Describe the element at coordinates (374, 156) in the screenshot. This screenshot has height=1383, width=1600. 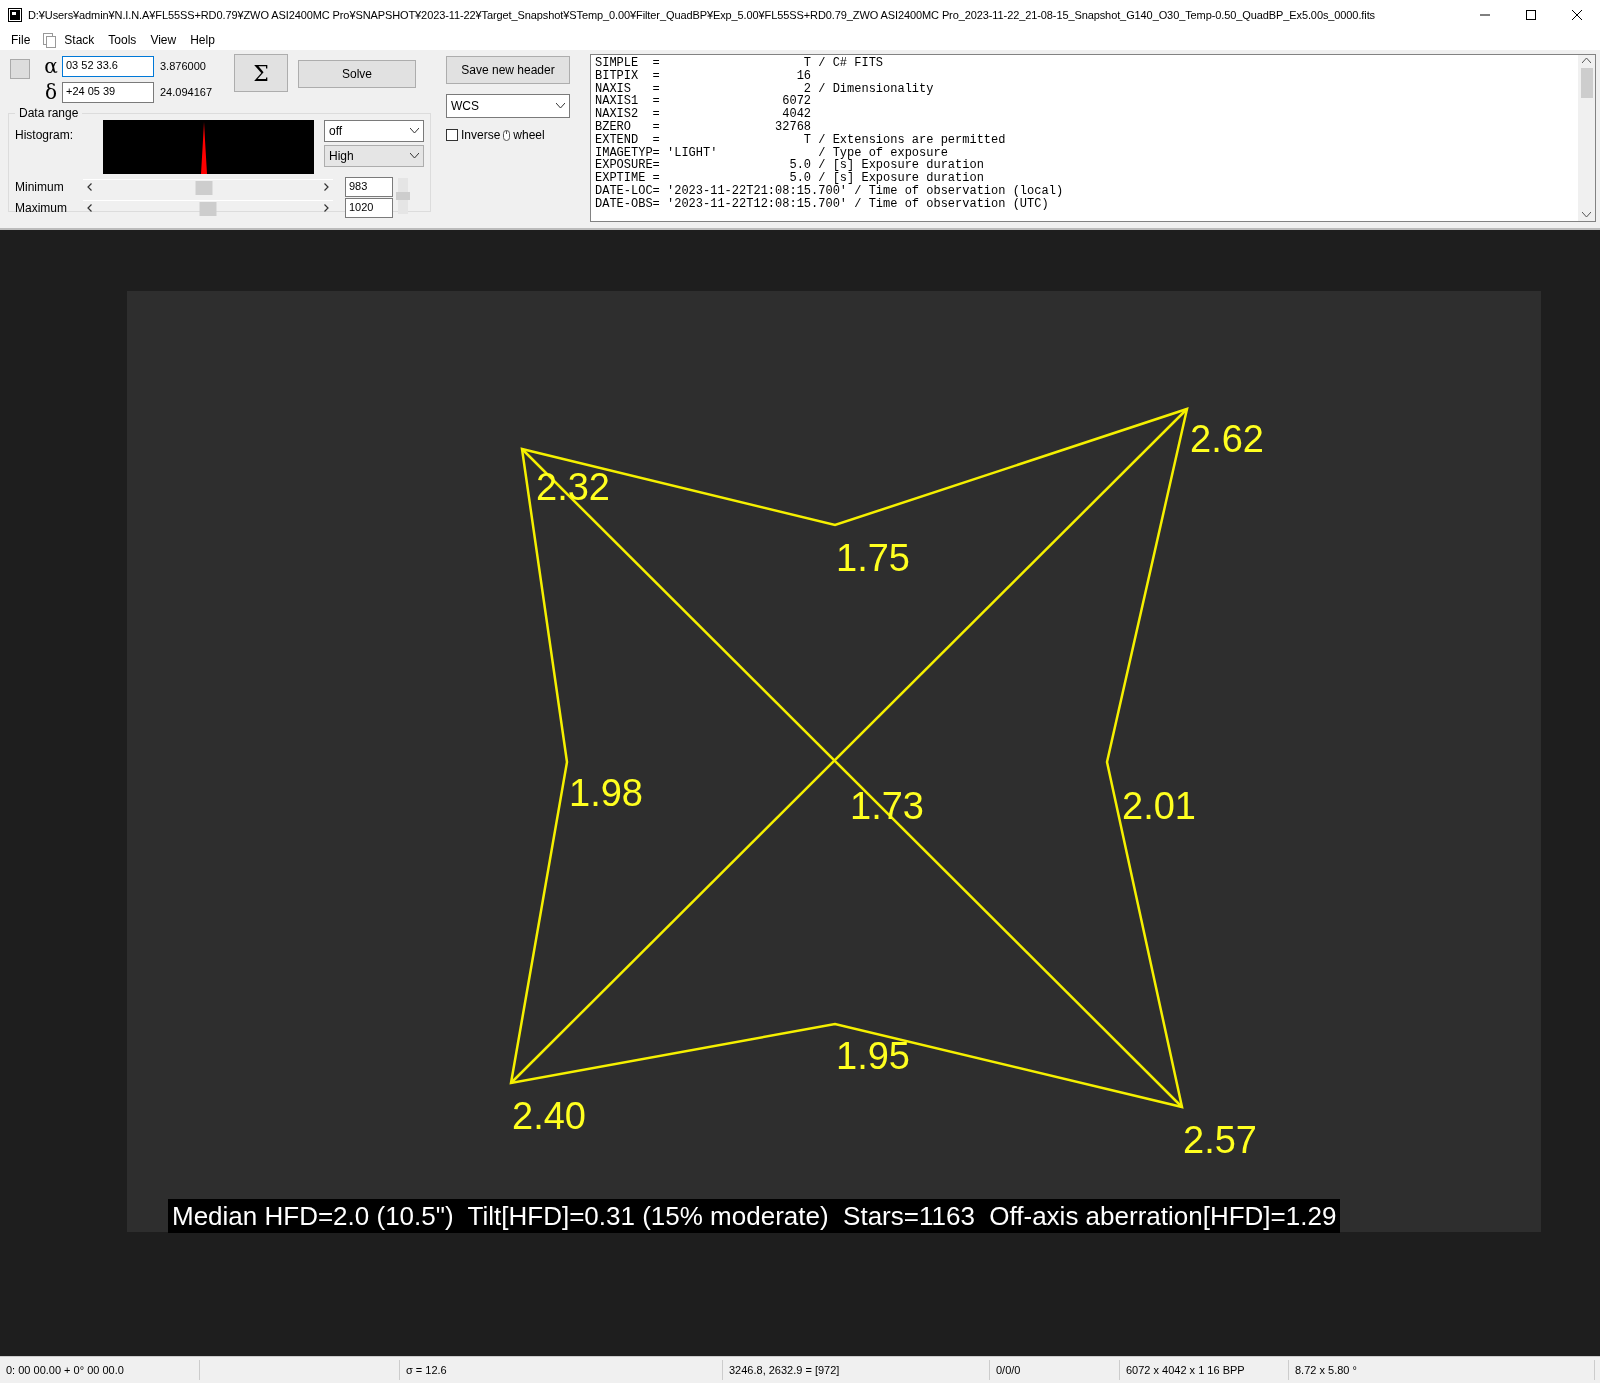
I see `quality-dropdown: High` at that location.